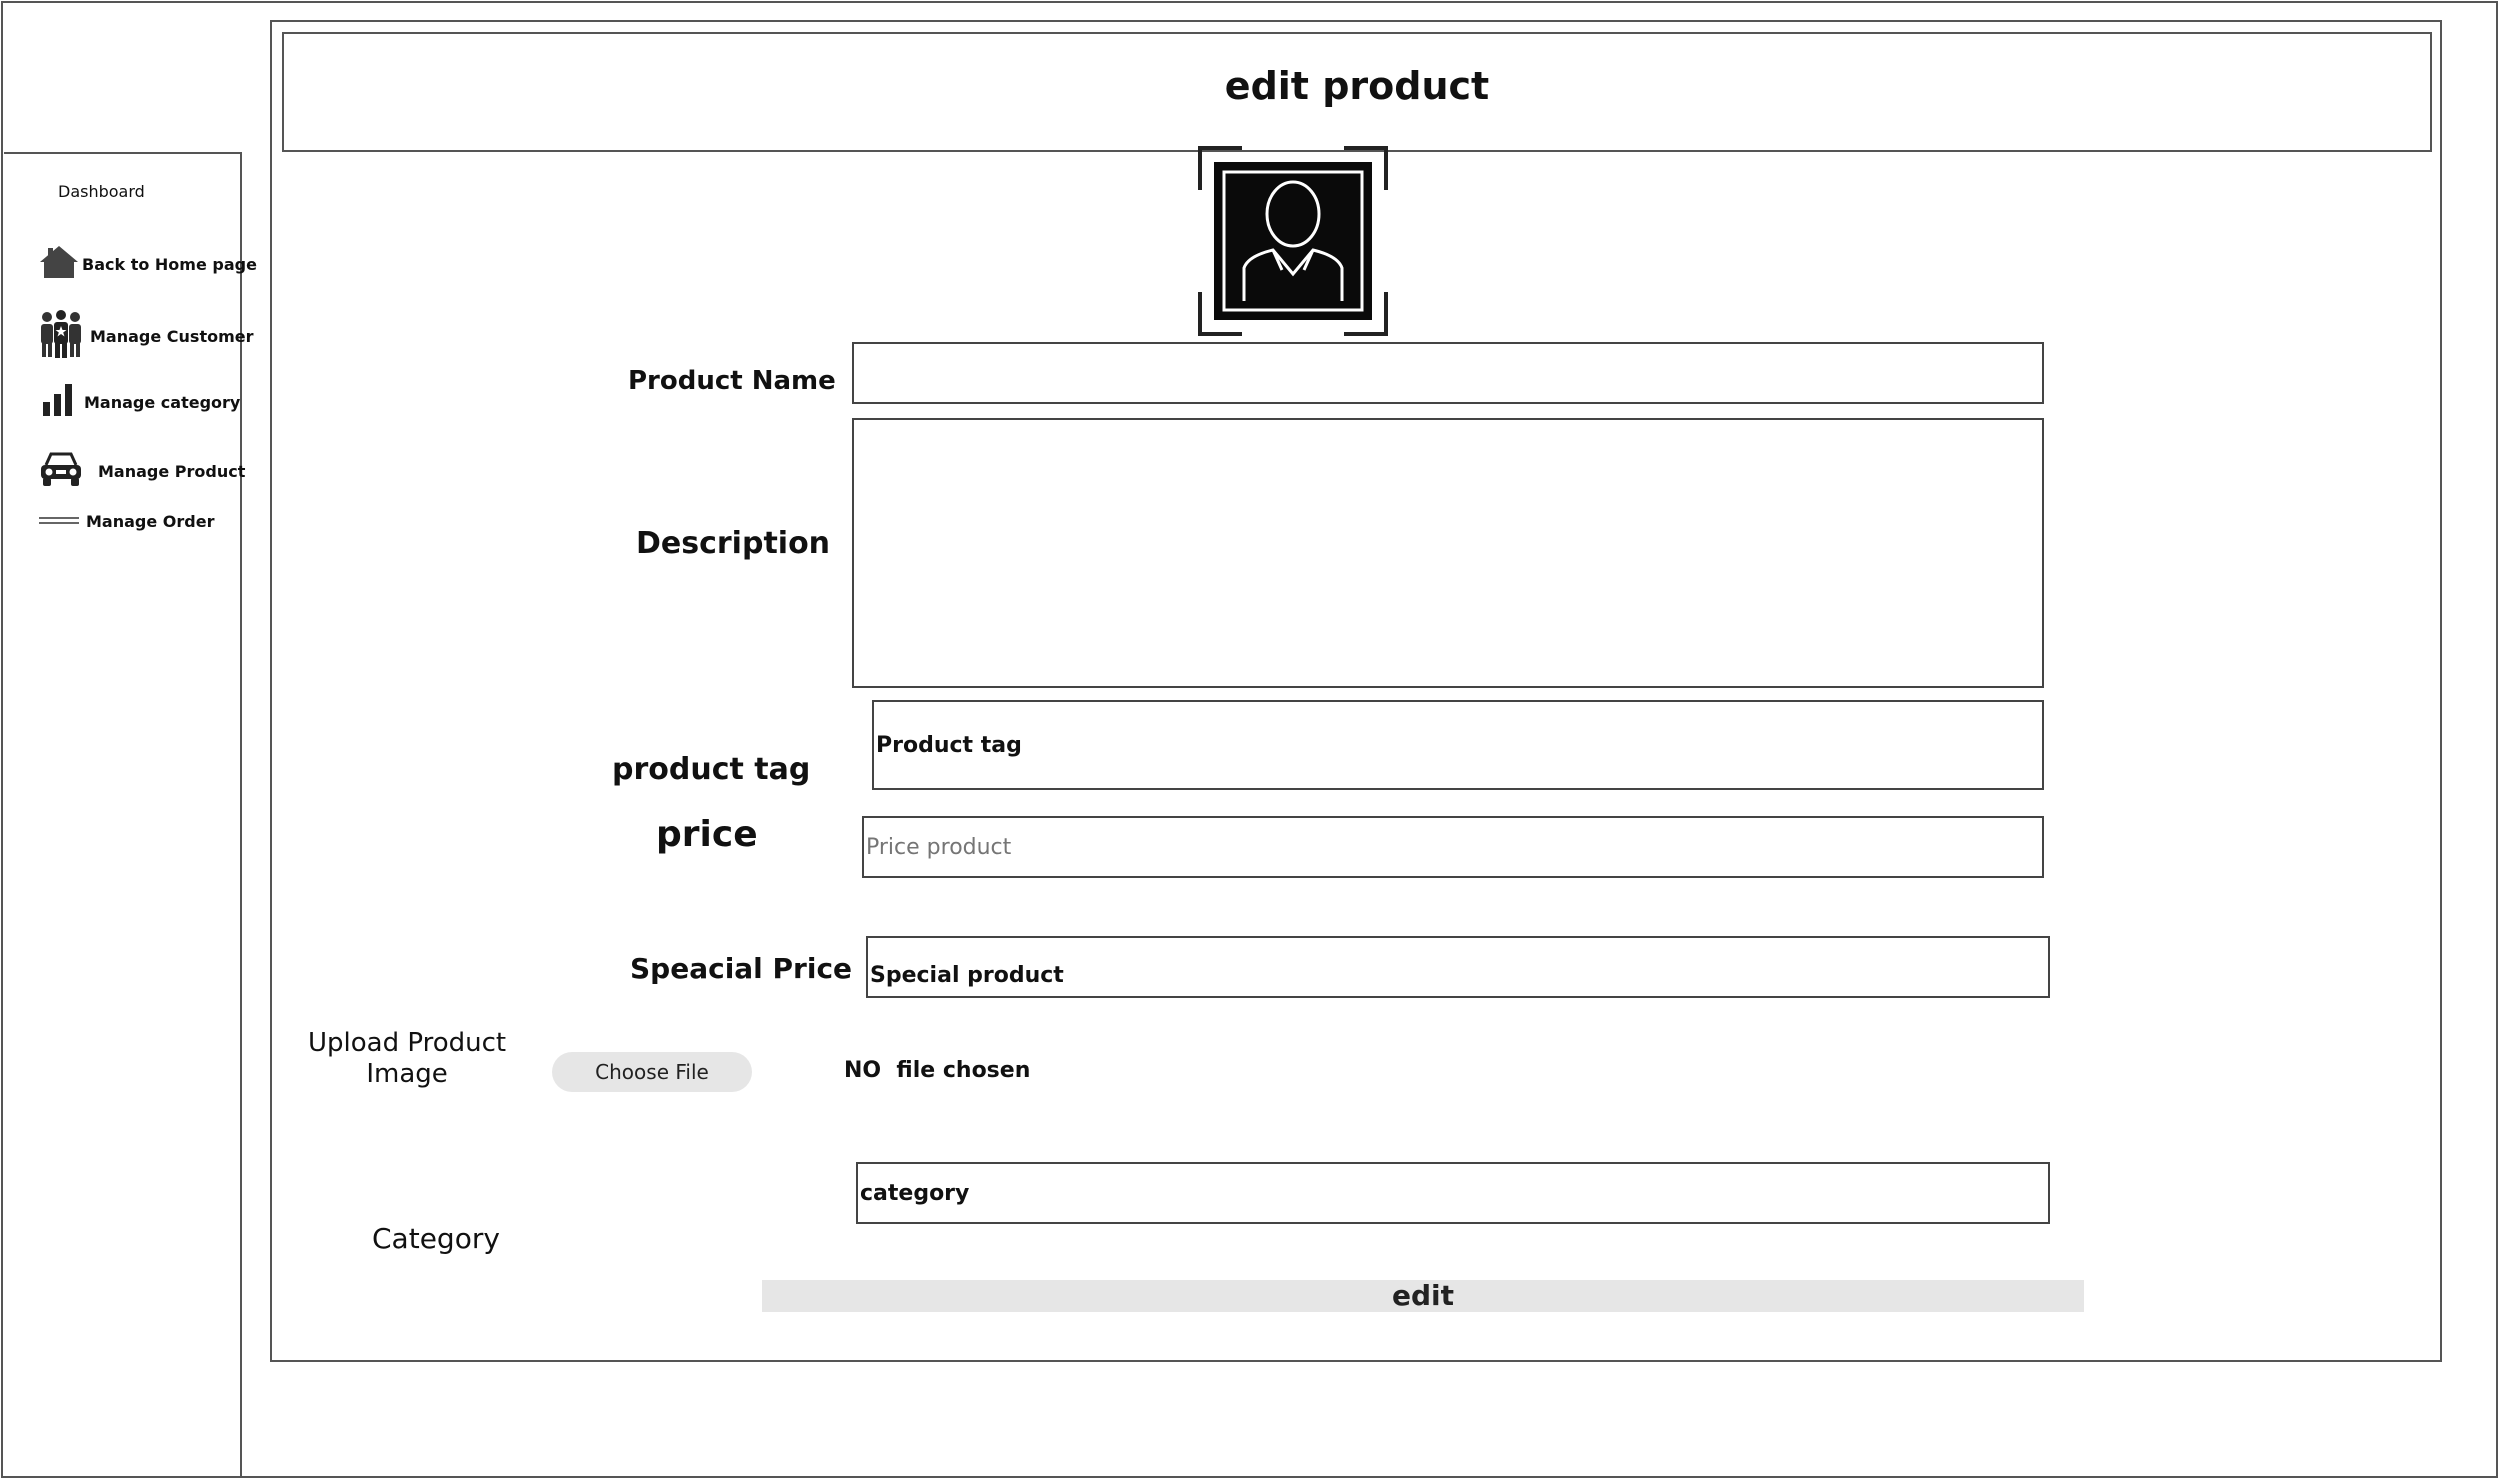 The image size is (2501, 1481). What do you see at coordinates (1423, 1296) in the screenshot?
I see `edit-submit-button: edit` at bounding box center [1423, 1296].